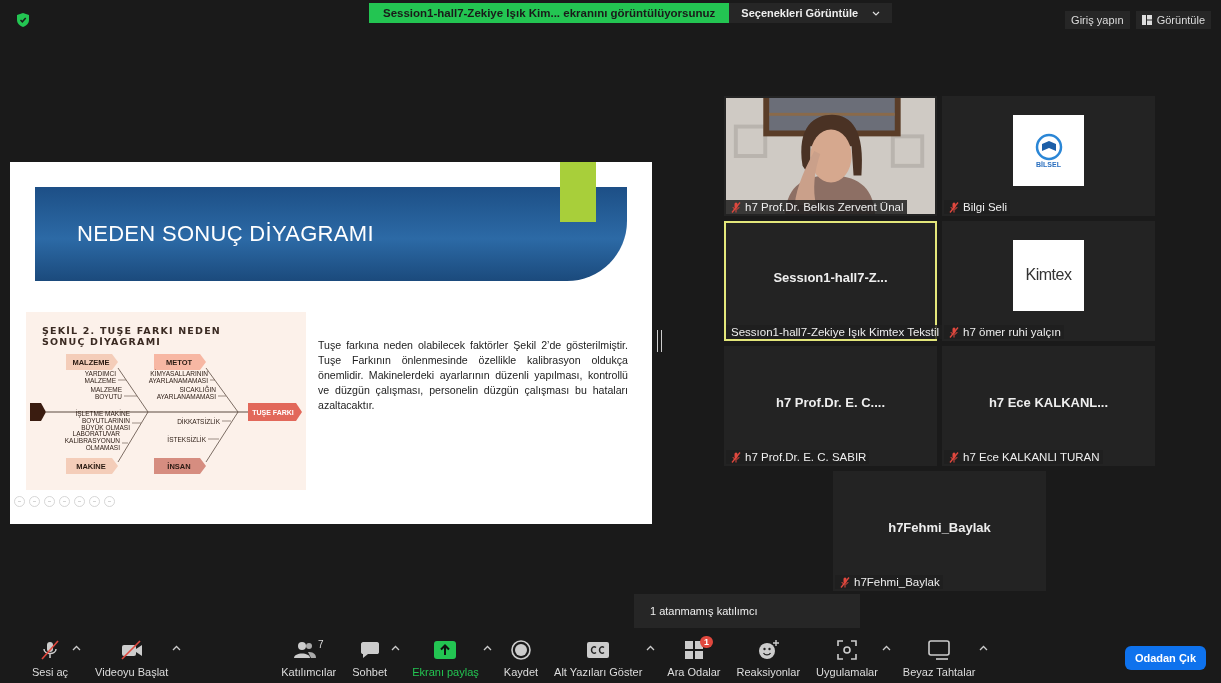 The width and height of the screenshot is (1221, 683). What do you see at coordinates (939, 649) in the screenshot?
I see `whiteboard-icon` at bounding box center [939, 649].